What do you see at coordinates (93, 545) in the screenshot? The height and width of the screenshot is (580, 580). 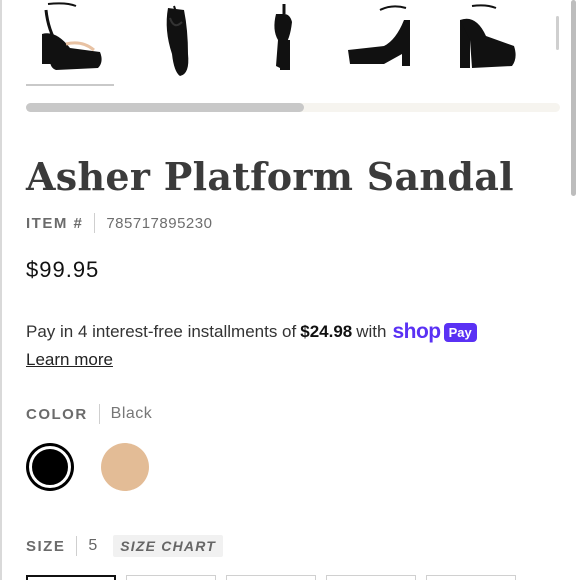 I see `selected-size: 5` at bounding box center [93, 545].